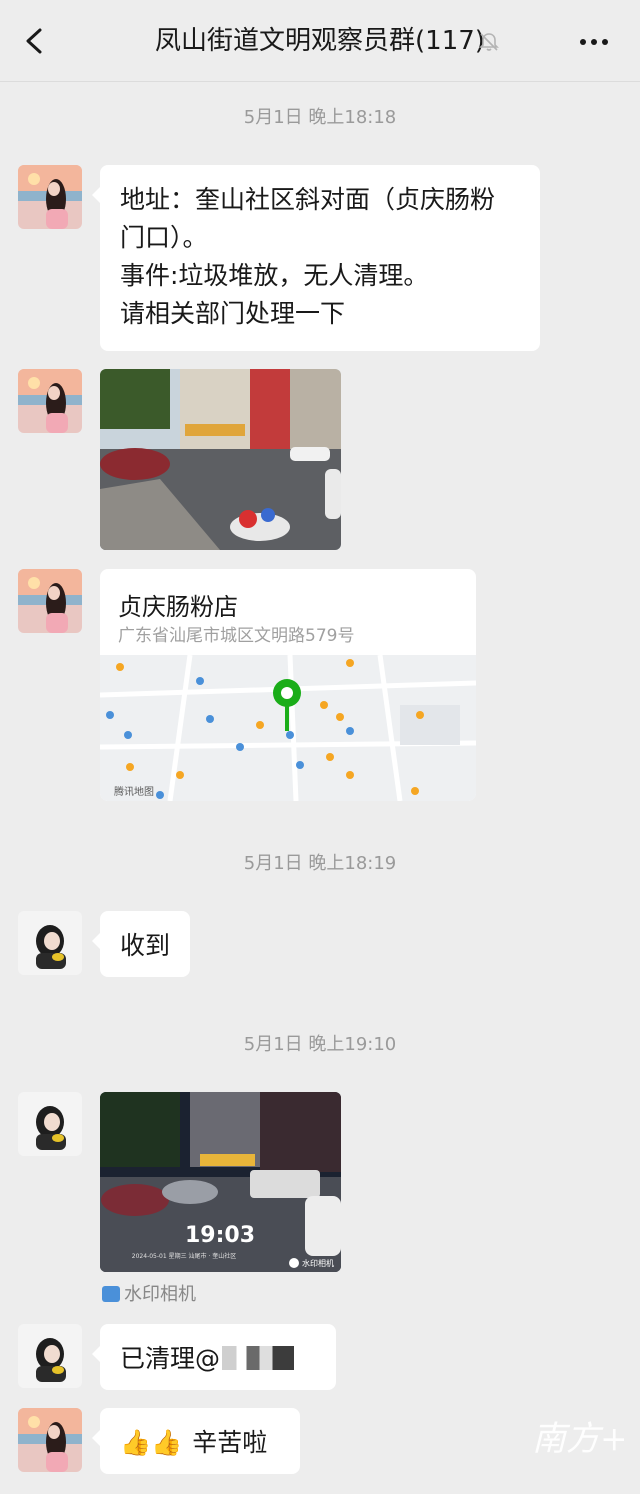 Image resolution: width=640 pixels, height=1494 pixels. What do you see at coordinates (308, 199) in the screenshot?
I see `message-line: 地址：奎山社区斜对面（贞庆肠粉` at bounding box center [308, 199].